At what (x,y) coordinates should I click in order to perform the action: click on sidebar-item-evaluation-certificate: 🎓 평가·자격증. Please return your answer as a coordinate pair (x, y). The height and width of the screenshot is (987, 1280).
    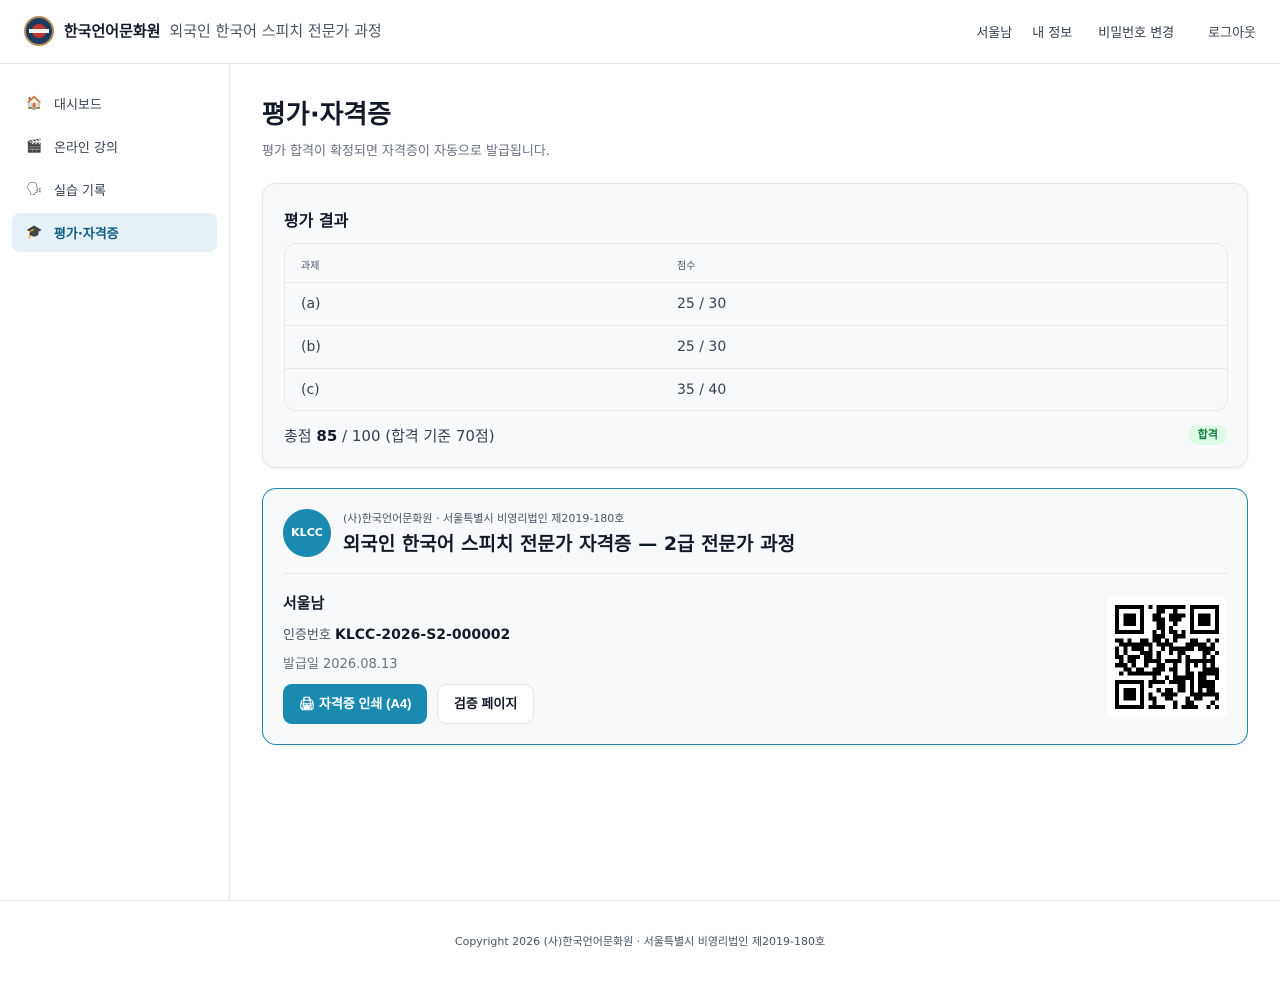
    Looking at the image, I should click on (114, 232).